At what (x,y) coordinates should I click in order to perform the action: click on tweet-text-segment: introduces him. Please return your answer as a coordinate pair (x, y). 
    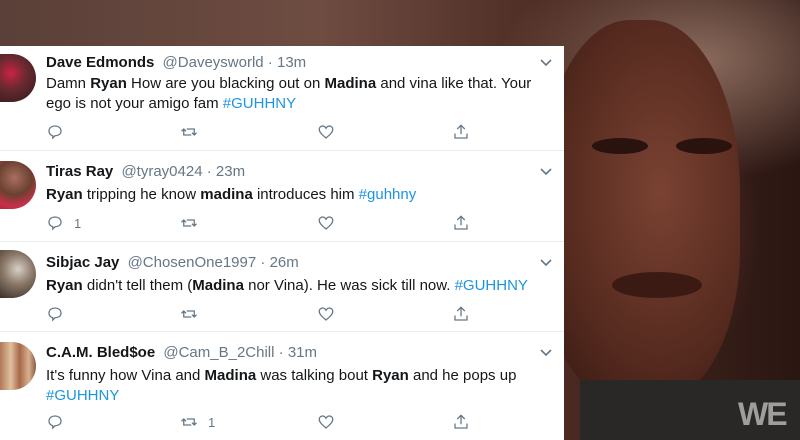
    Looking at the image, I should click on (305, 194).